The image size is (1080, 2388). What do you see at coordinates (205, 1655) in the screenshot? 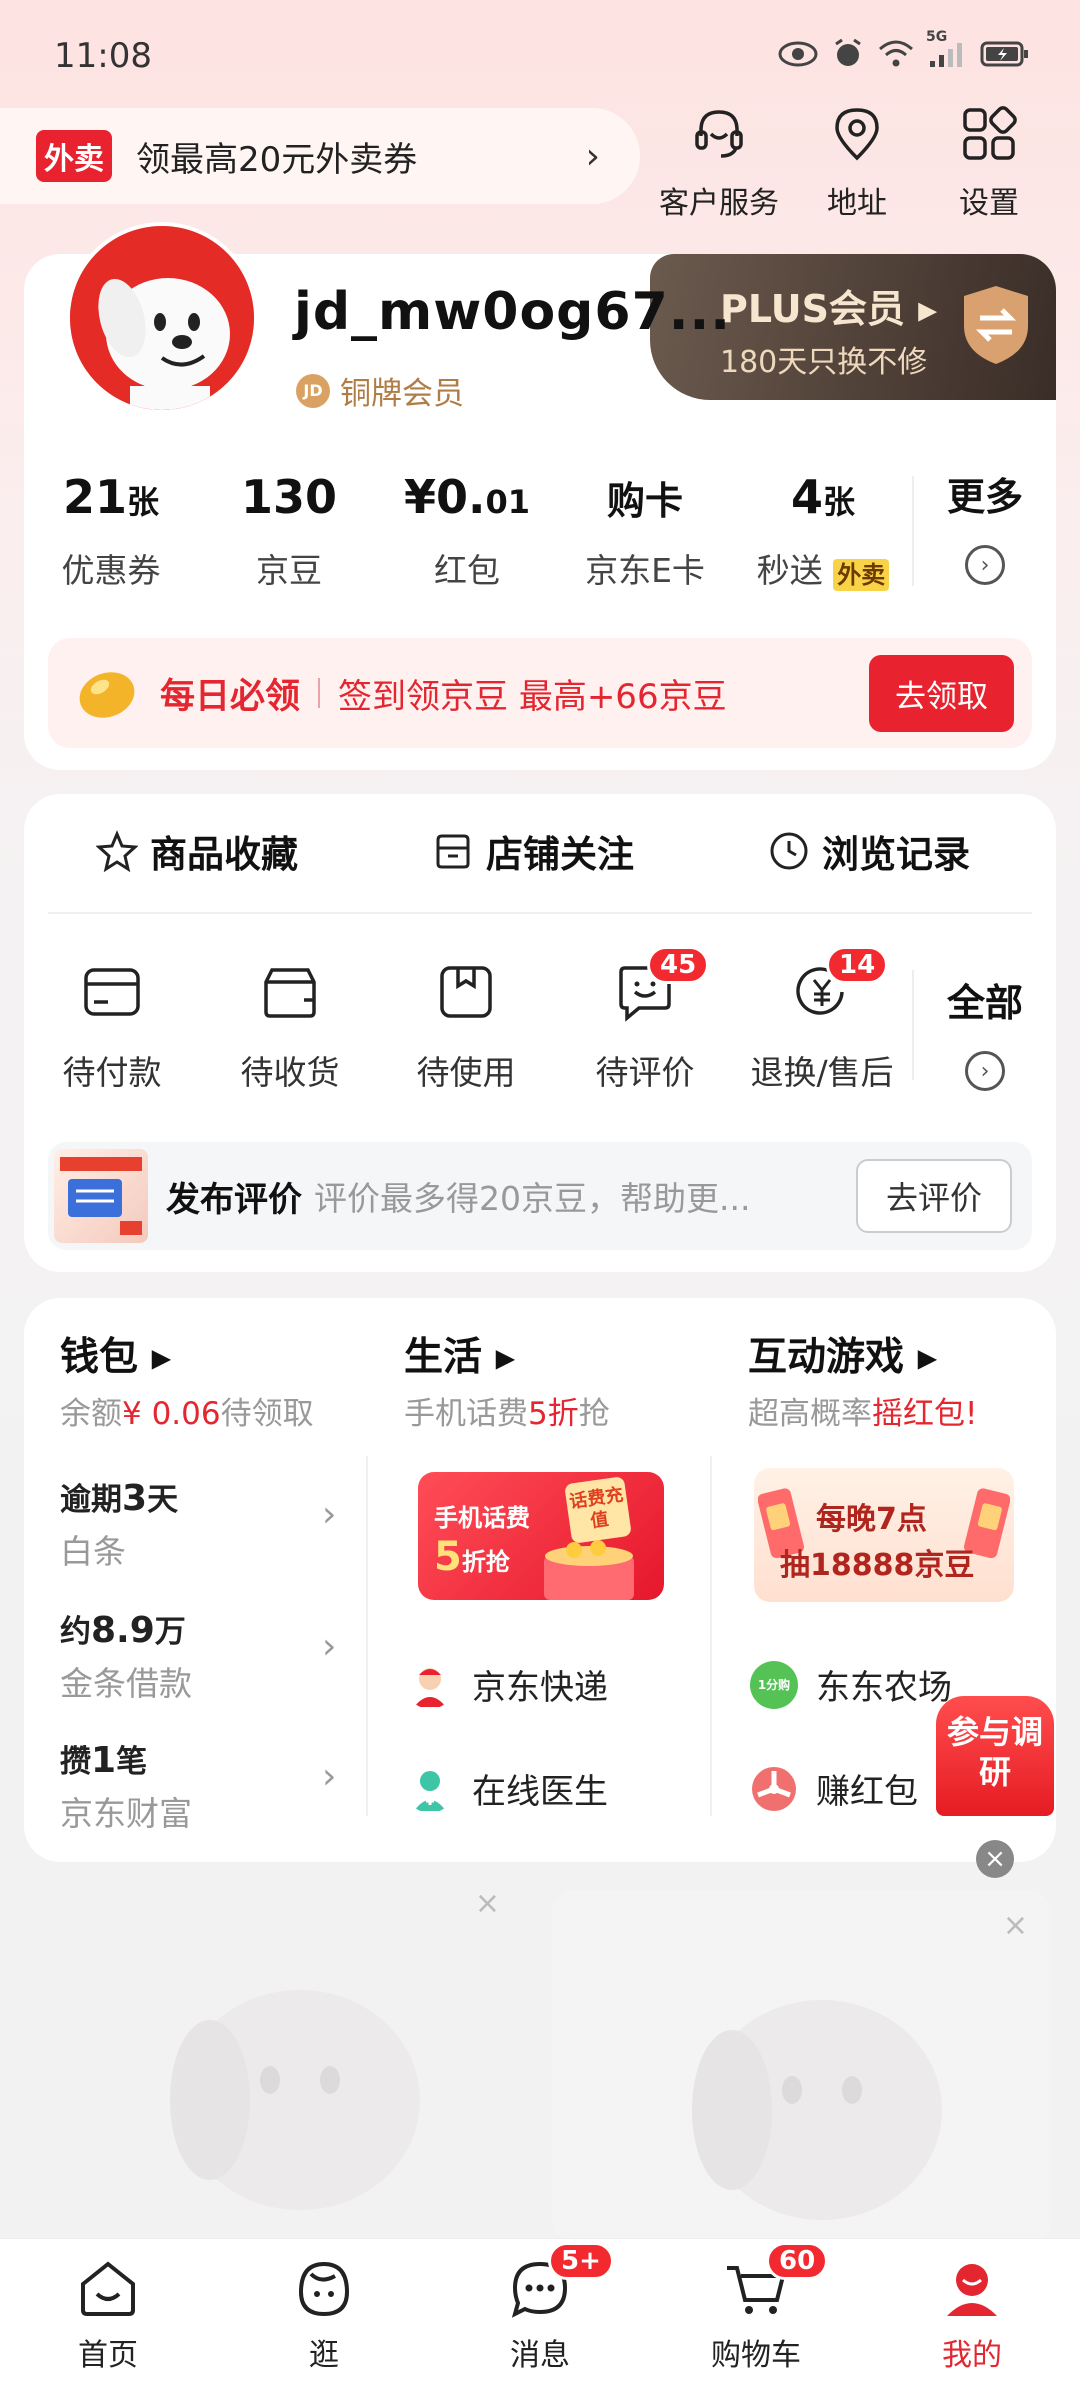
I see `finance-jintiao: 约8.9万 金条借款` at bounding box center [205, 1655].